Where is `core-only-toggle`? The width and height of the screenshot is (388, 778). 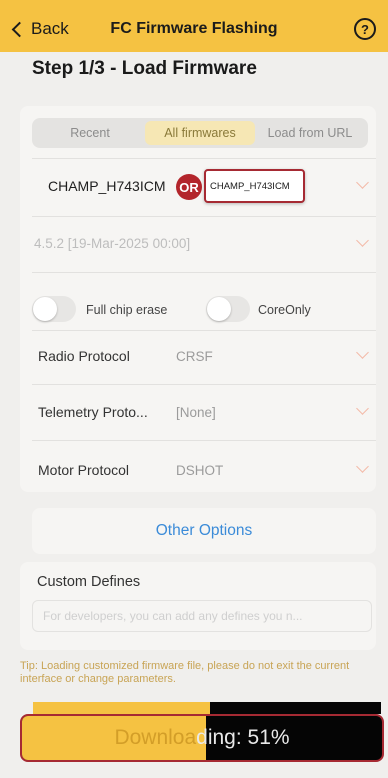
core-only-toggle is located at coordinates (228, 309).